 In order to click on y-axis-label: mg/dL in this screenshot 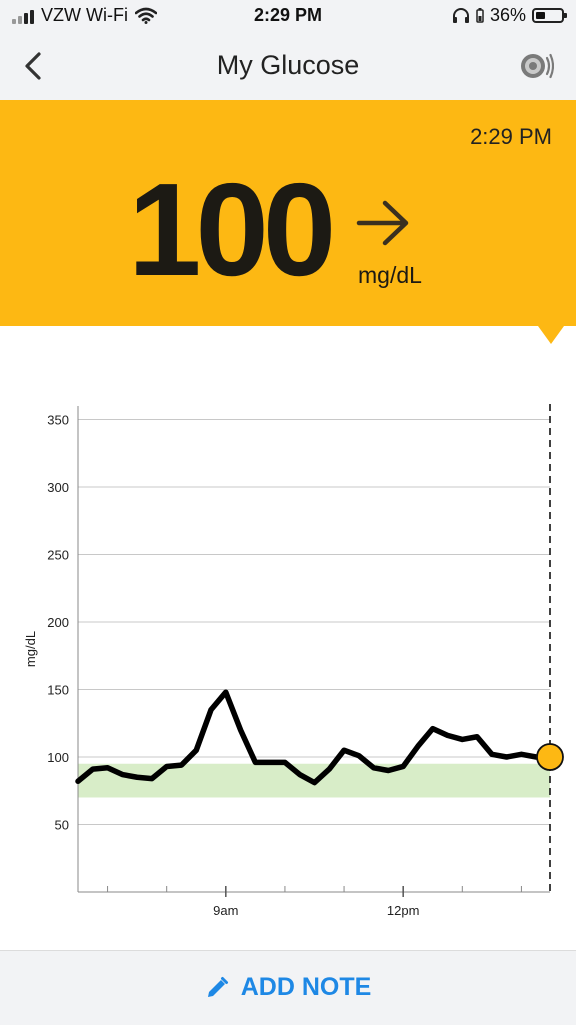, I will do `click(30, 649)`.